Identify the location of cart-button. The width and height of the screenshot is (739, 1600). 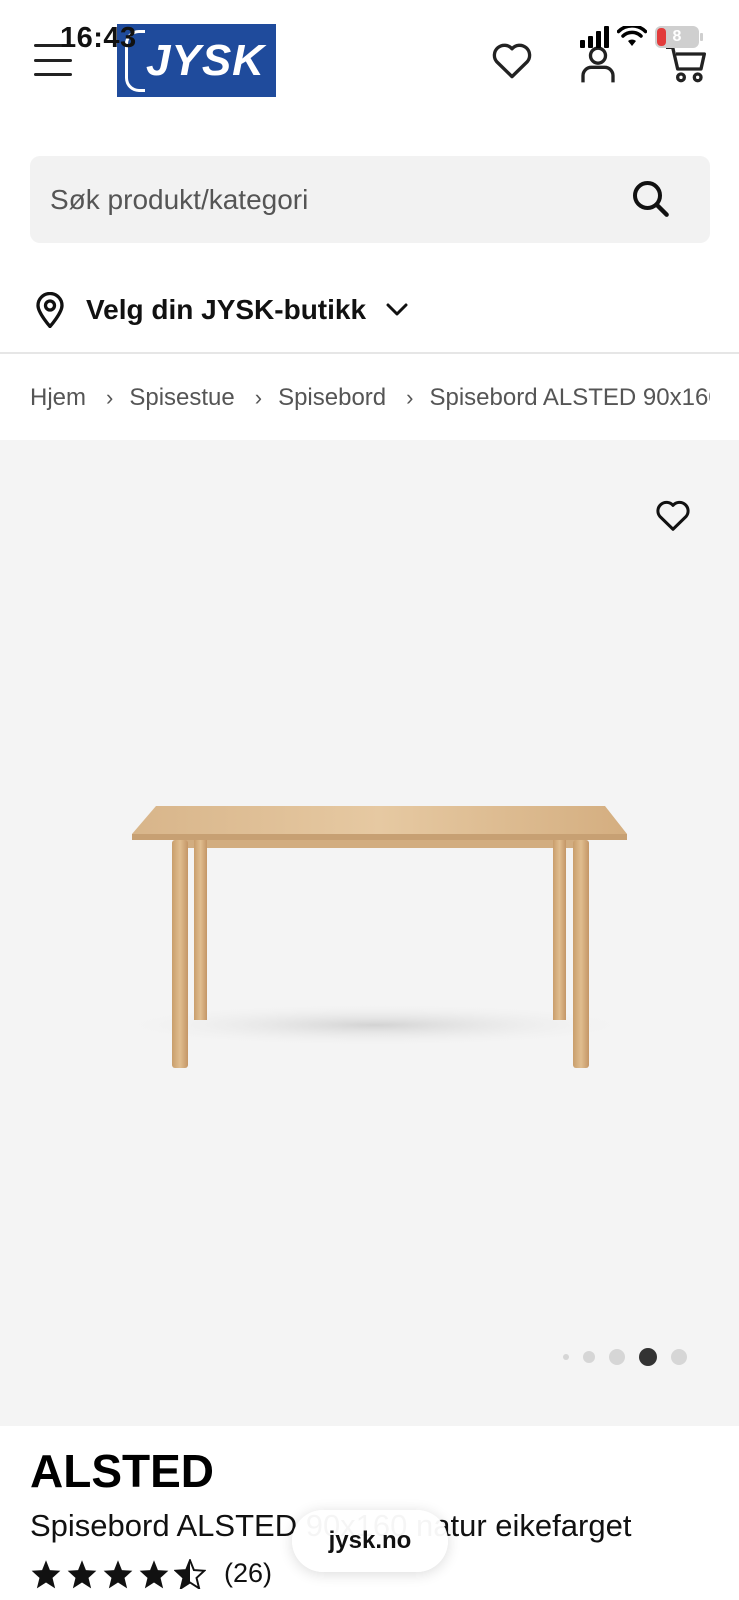
(686, 64).